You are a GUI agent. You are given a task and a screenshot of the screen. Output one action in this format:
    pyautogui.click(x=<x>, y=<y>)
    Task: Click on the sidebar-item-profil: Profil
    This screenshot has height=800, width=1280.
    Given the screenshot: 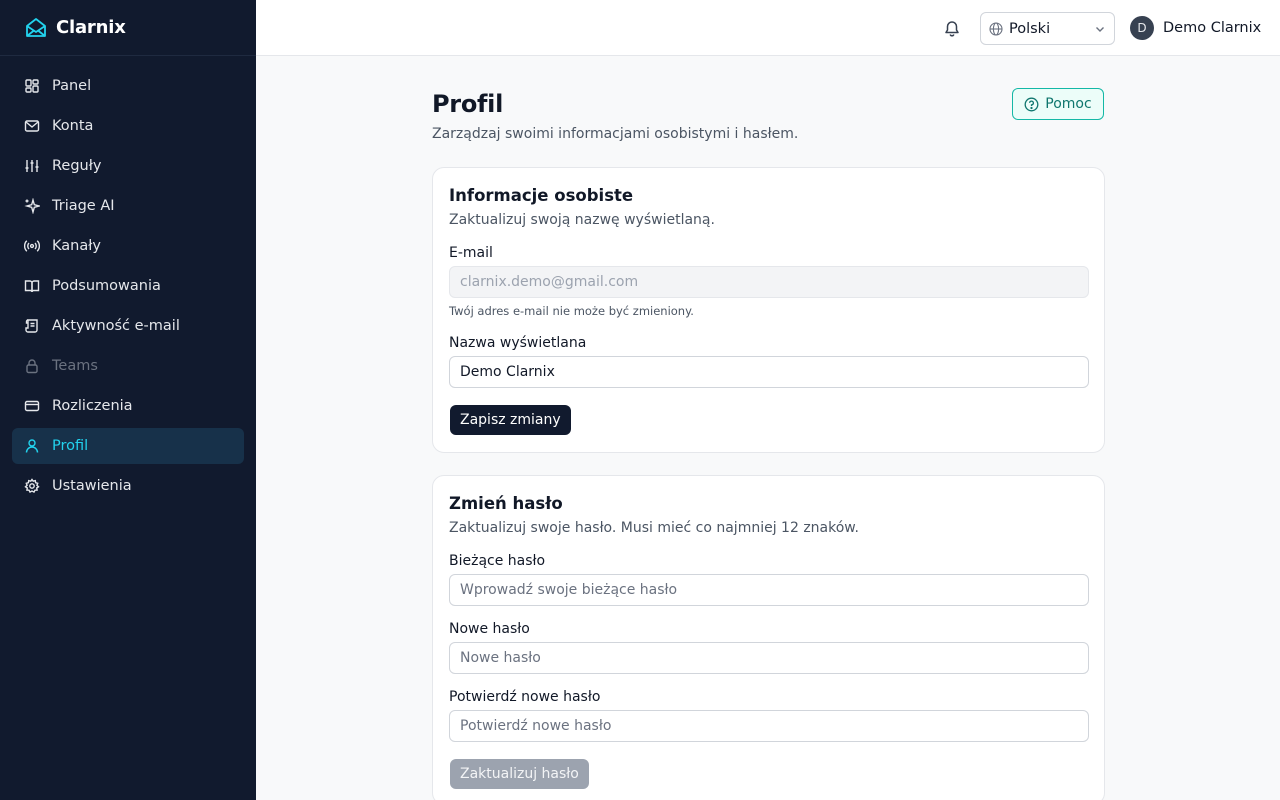 What is the action you would take?
    pyautogui.click(x=128, y=446)
    